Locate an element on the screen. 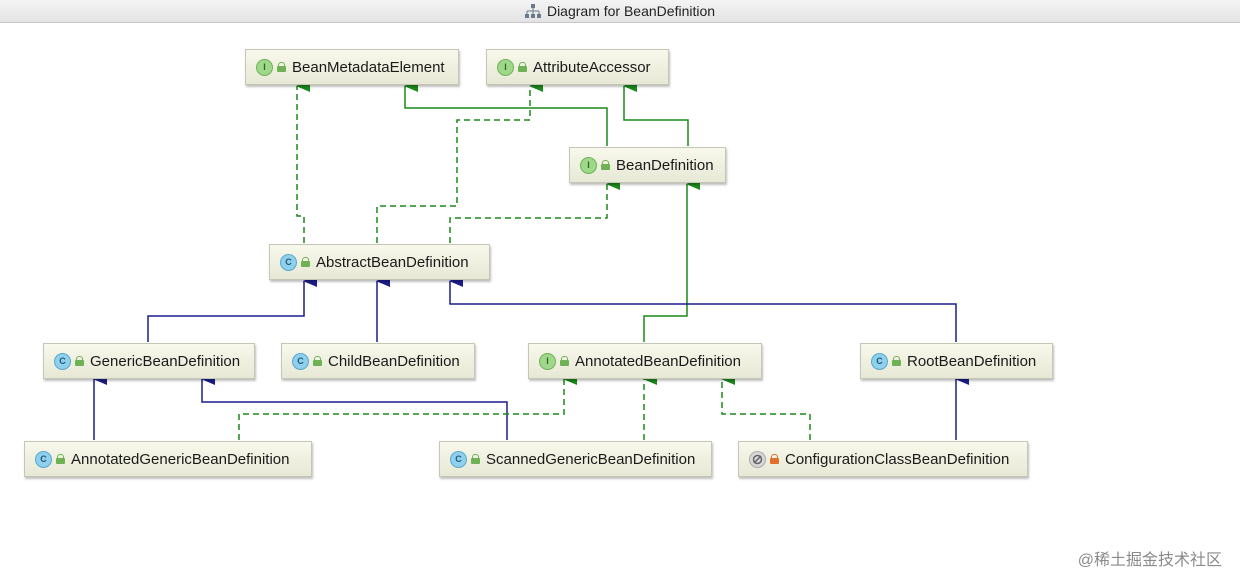  node-root-bean-definition: C RootBeanDefinition is located at coordinates (956, 361).